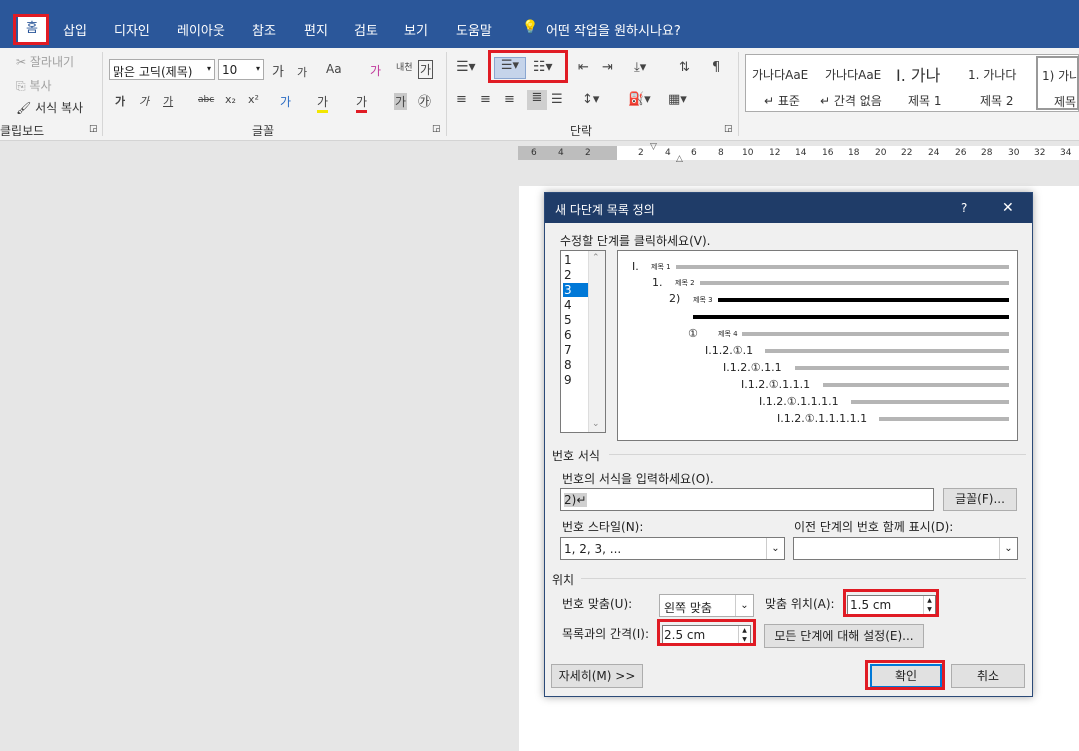 The height and width of the screenshot is (751, 1079). What do you see at coordinates (597, 676) in the screenshot?
I see `more-button: 자세히(M) >>` at bounding box center [597, 676].